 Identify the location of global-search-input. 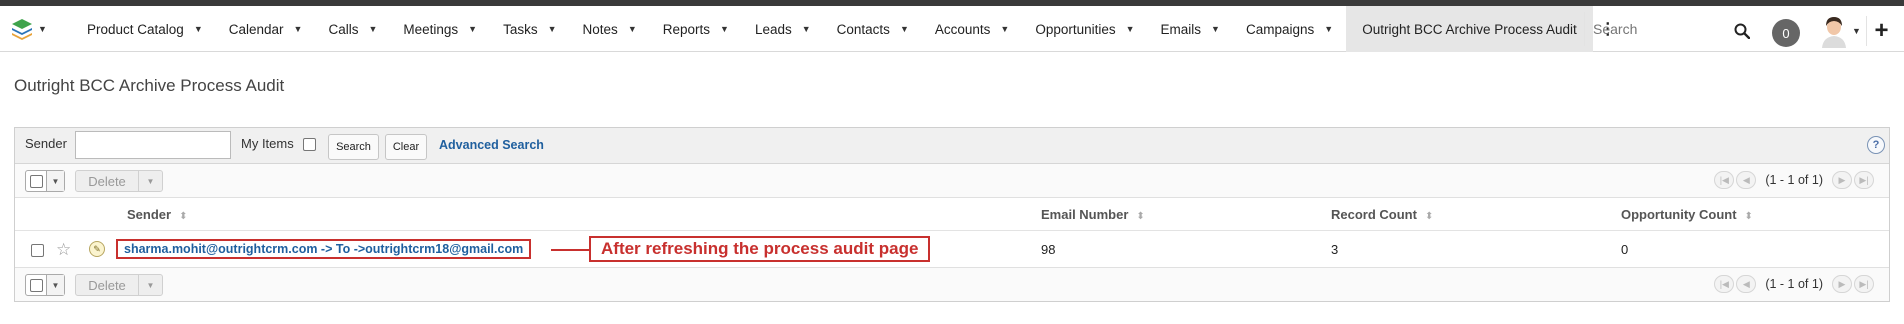
(1655, 29).